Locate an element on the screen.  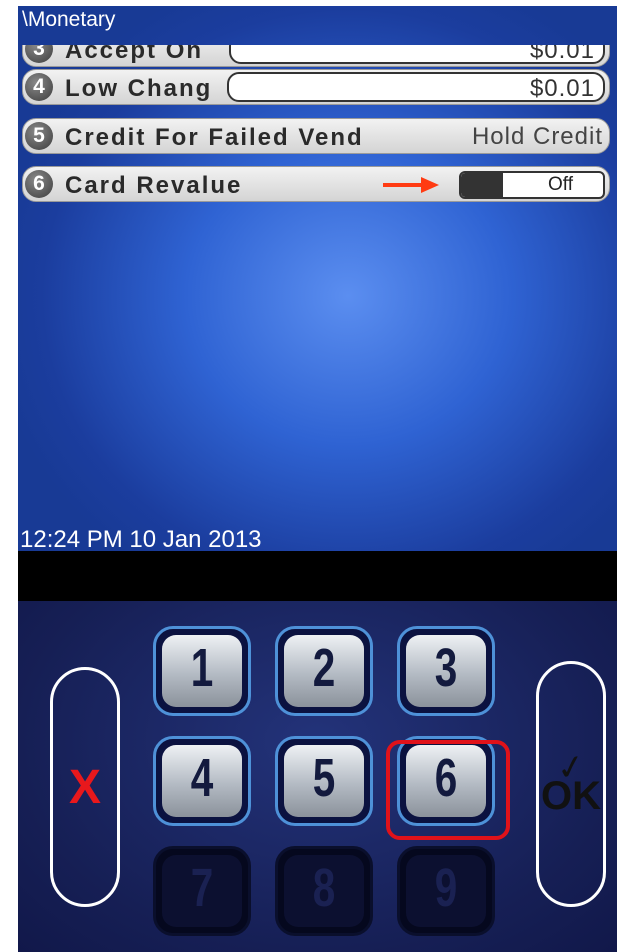
key-label: 3 is located at coordinates (446, 668).